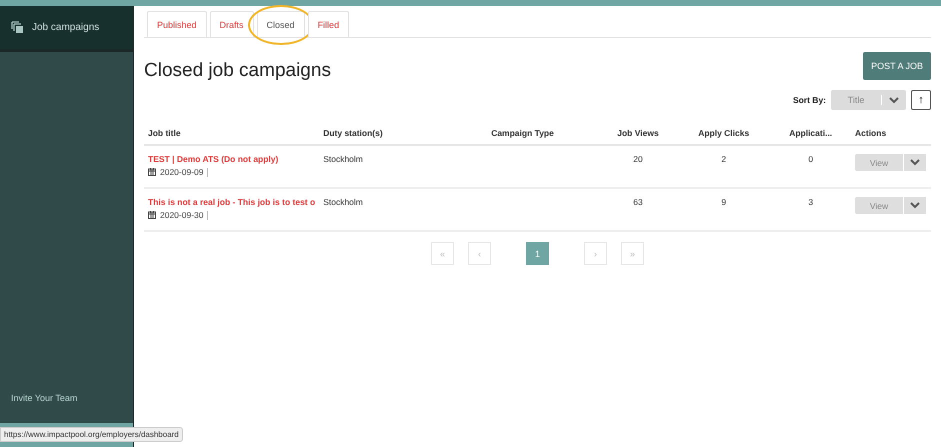 This screenshot has height=447, width=941. What do you see at coordinates (353, 133) in the screenshot?
I see `column-header: Duty station(s)` at bounding box center [353, 133].